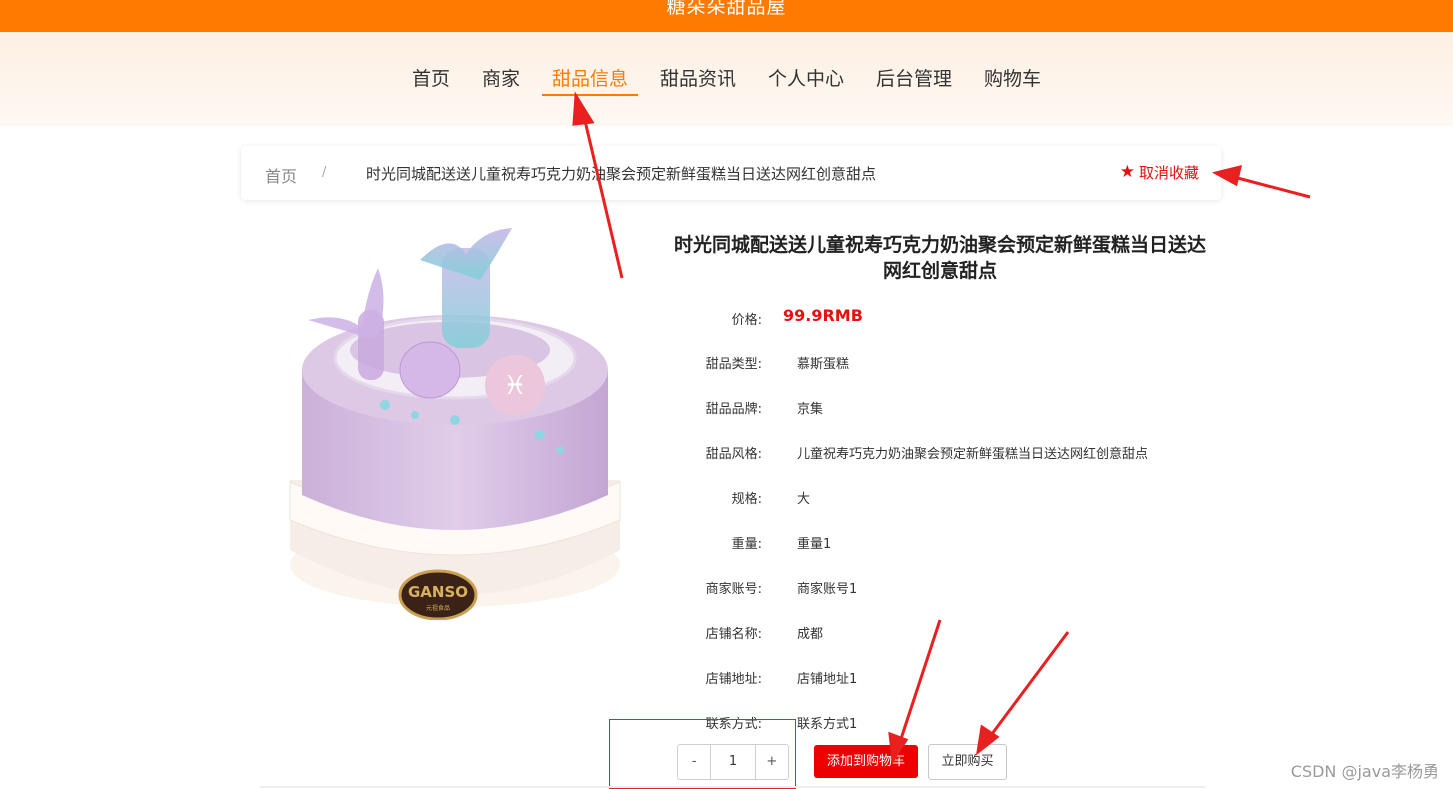  I want to click on brand-logo-subtext: 元祖食品, so click(438, 608).